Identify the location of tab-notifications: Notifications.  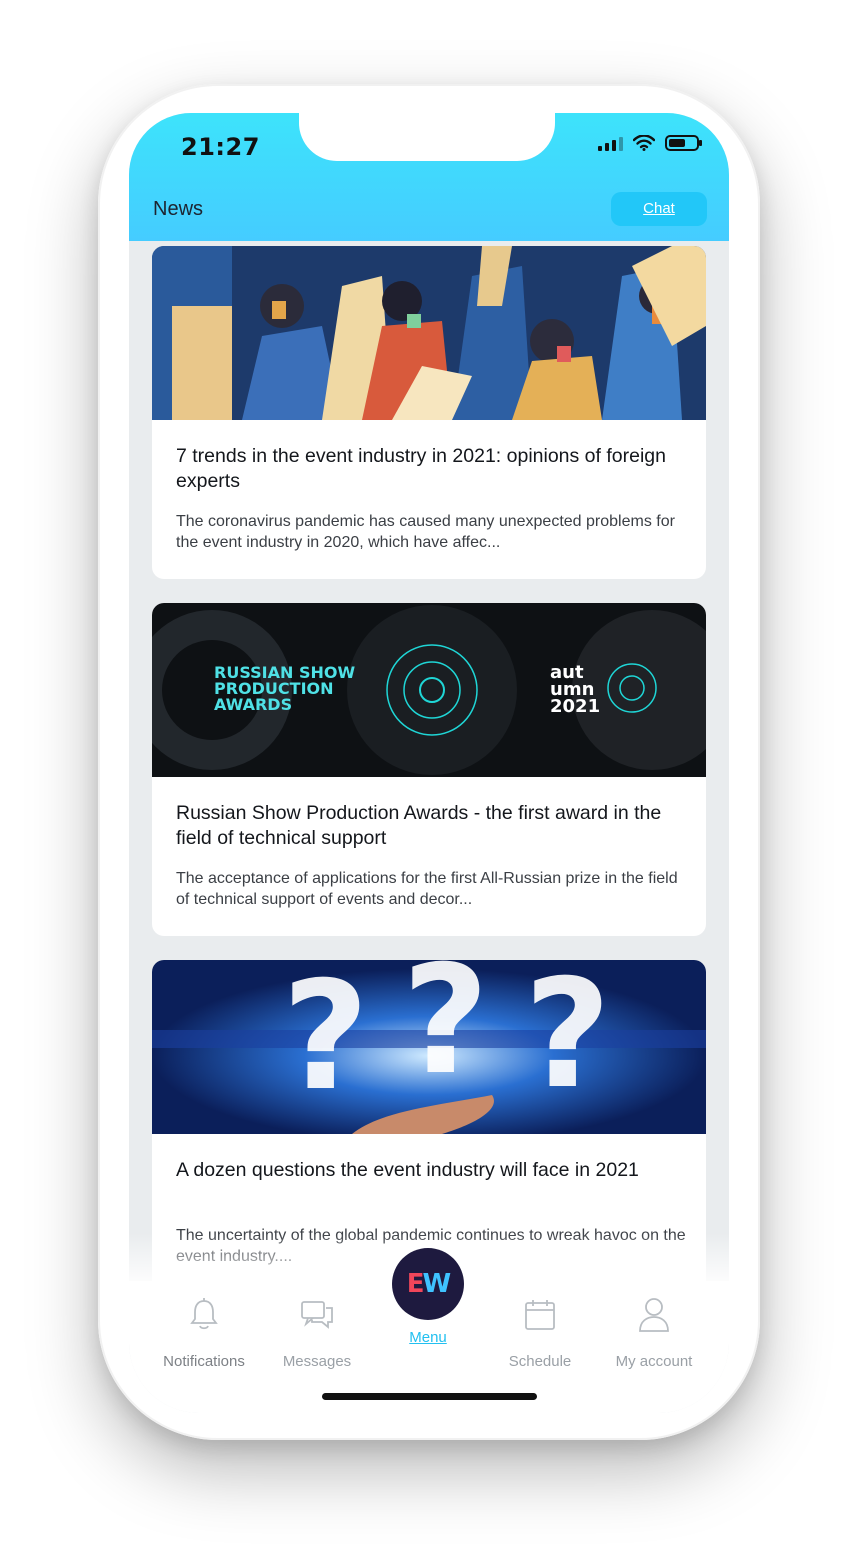
(204, 1332).